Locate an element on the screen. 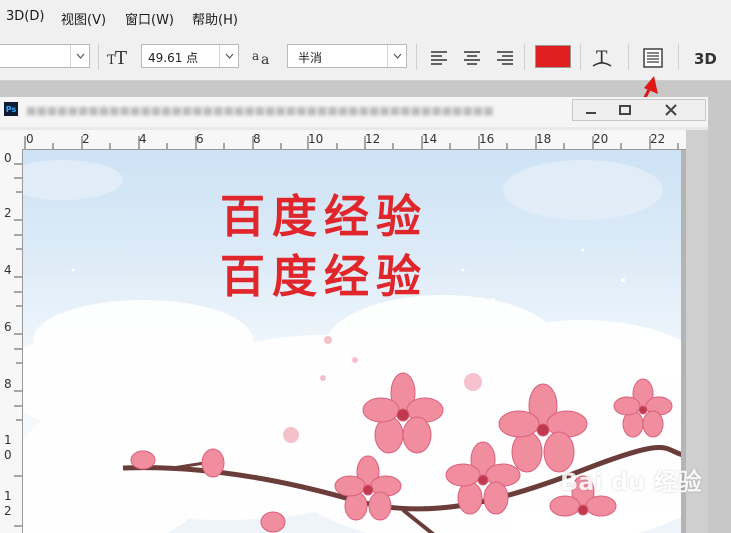  font-size-select: 49.61 点 is located at coordinates (190, 56).